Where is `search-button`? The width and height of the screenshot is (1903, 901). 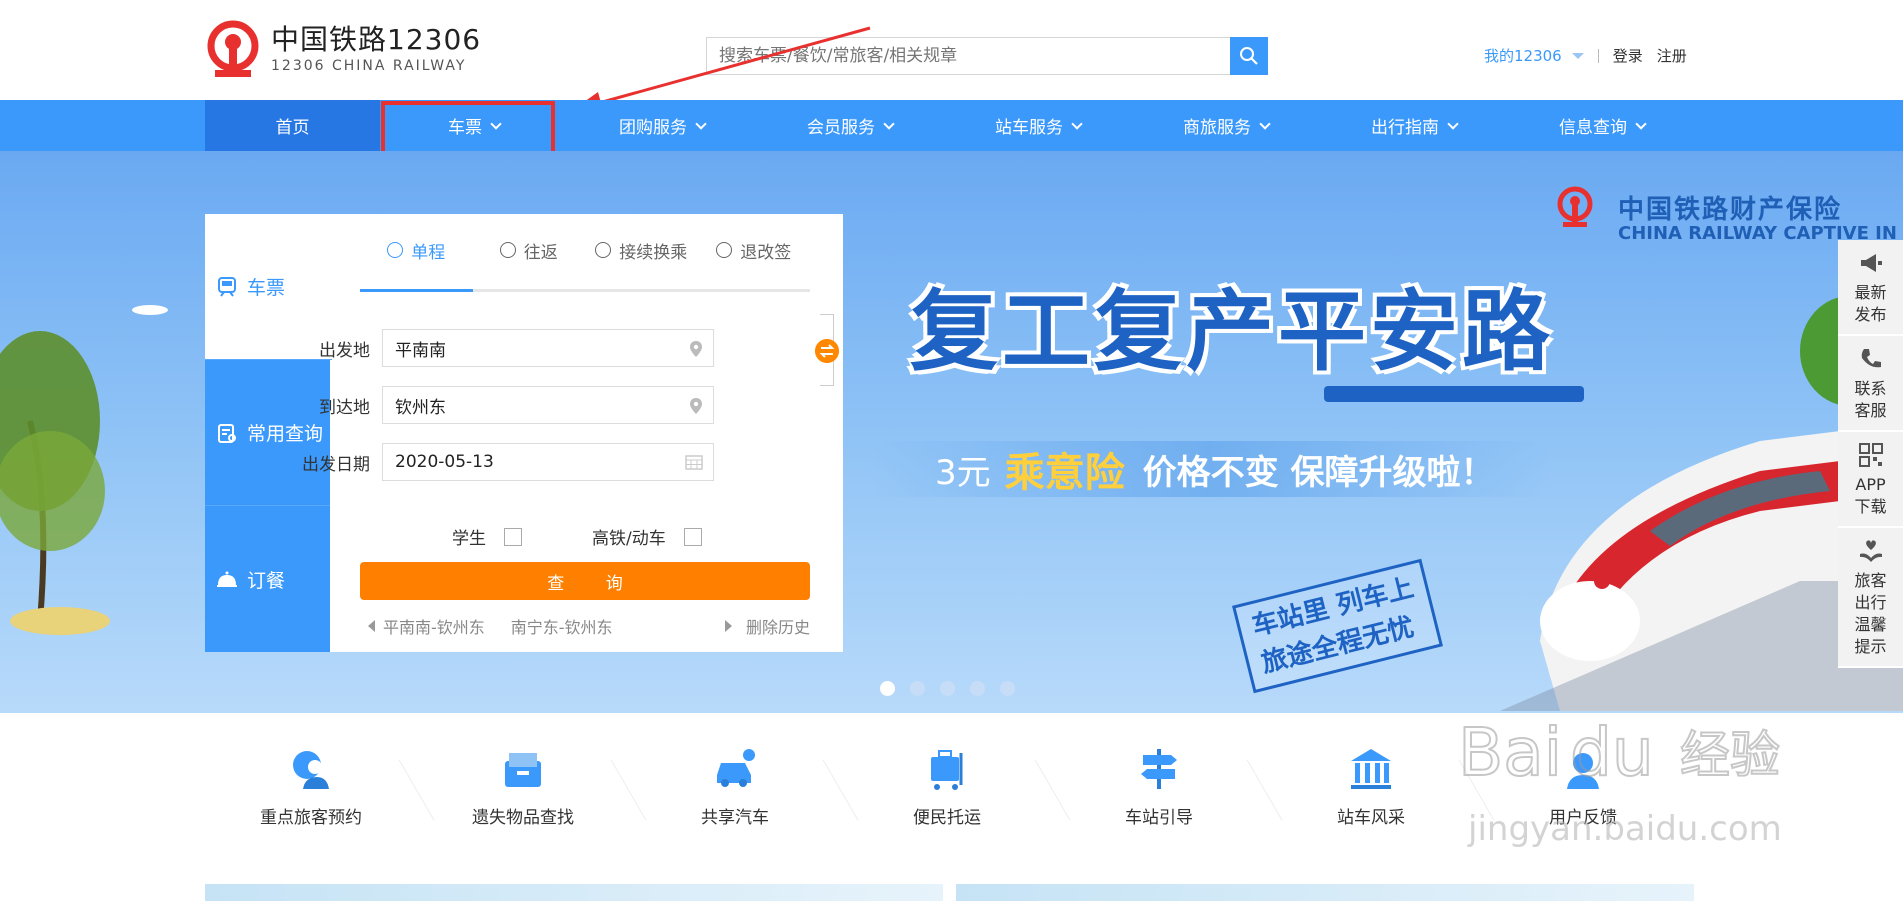 search-button is located at coordinates (1249, 56).